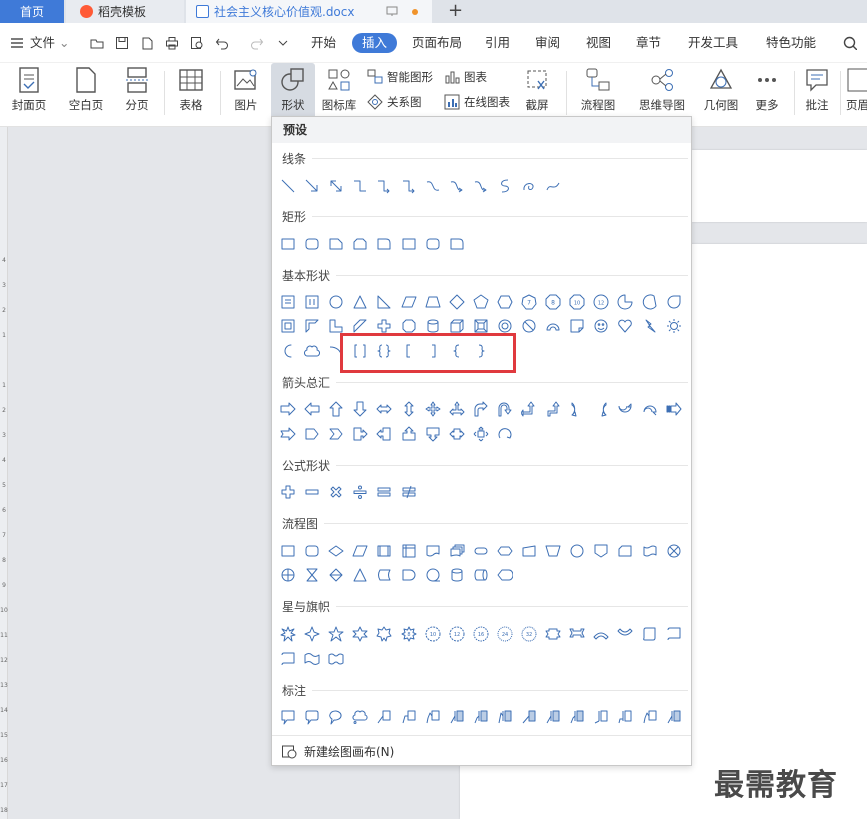 This screenshot has width=867, height=819. What do you see at coordinates (650, 635) in the screenshot?
I see `shape-scroll-v-icon` at bounding box center [650, 635].